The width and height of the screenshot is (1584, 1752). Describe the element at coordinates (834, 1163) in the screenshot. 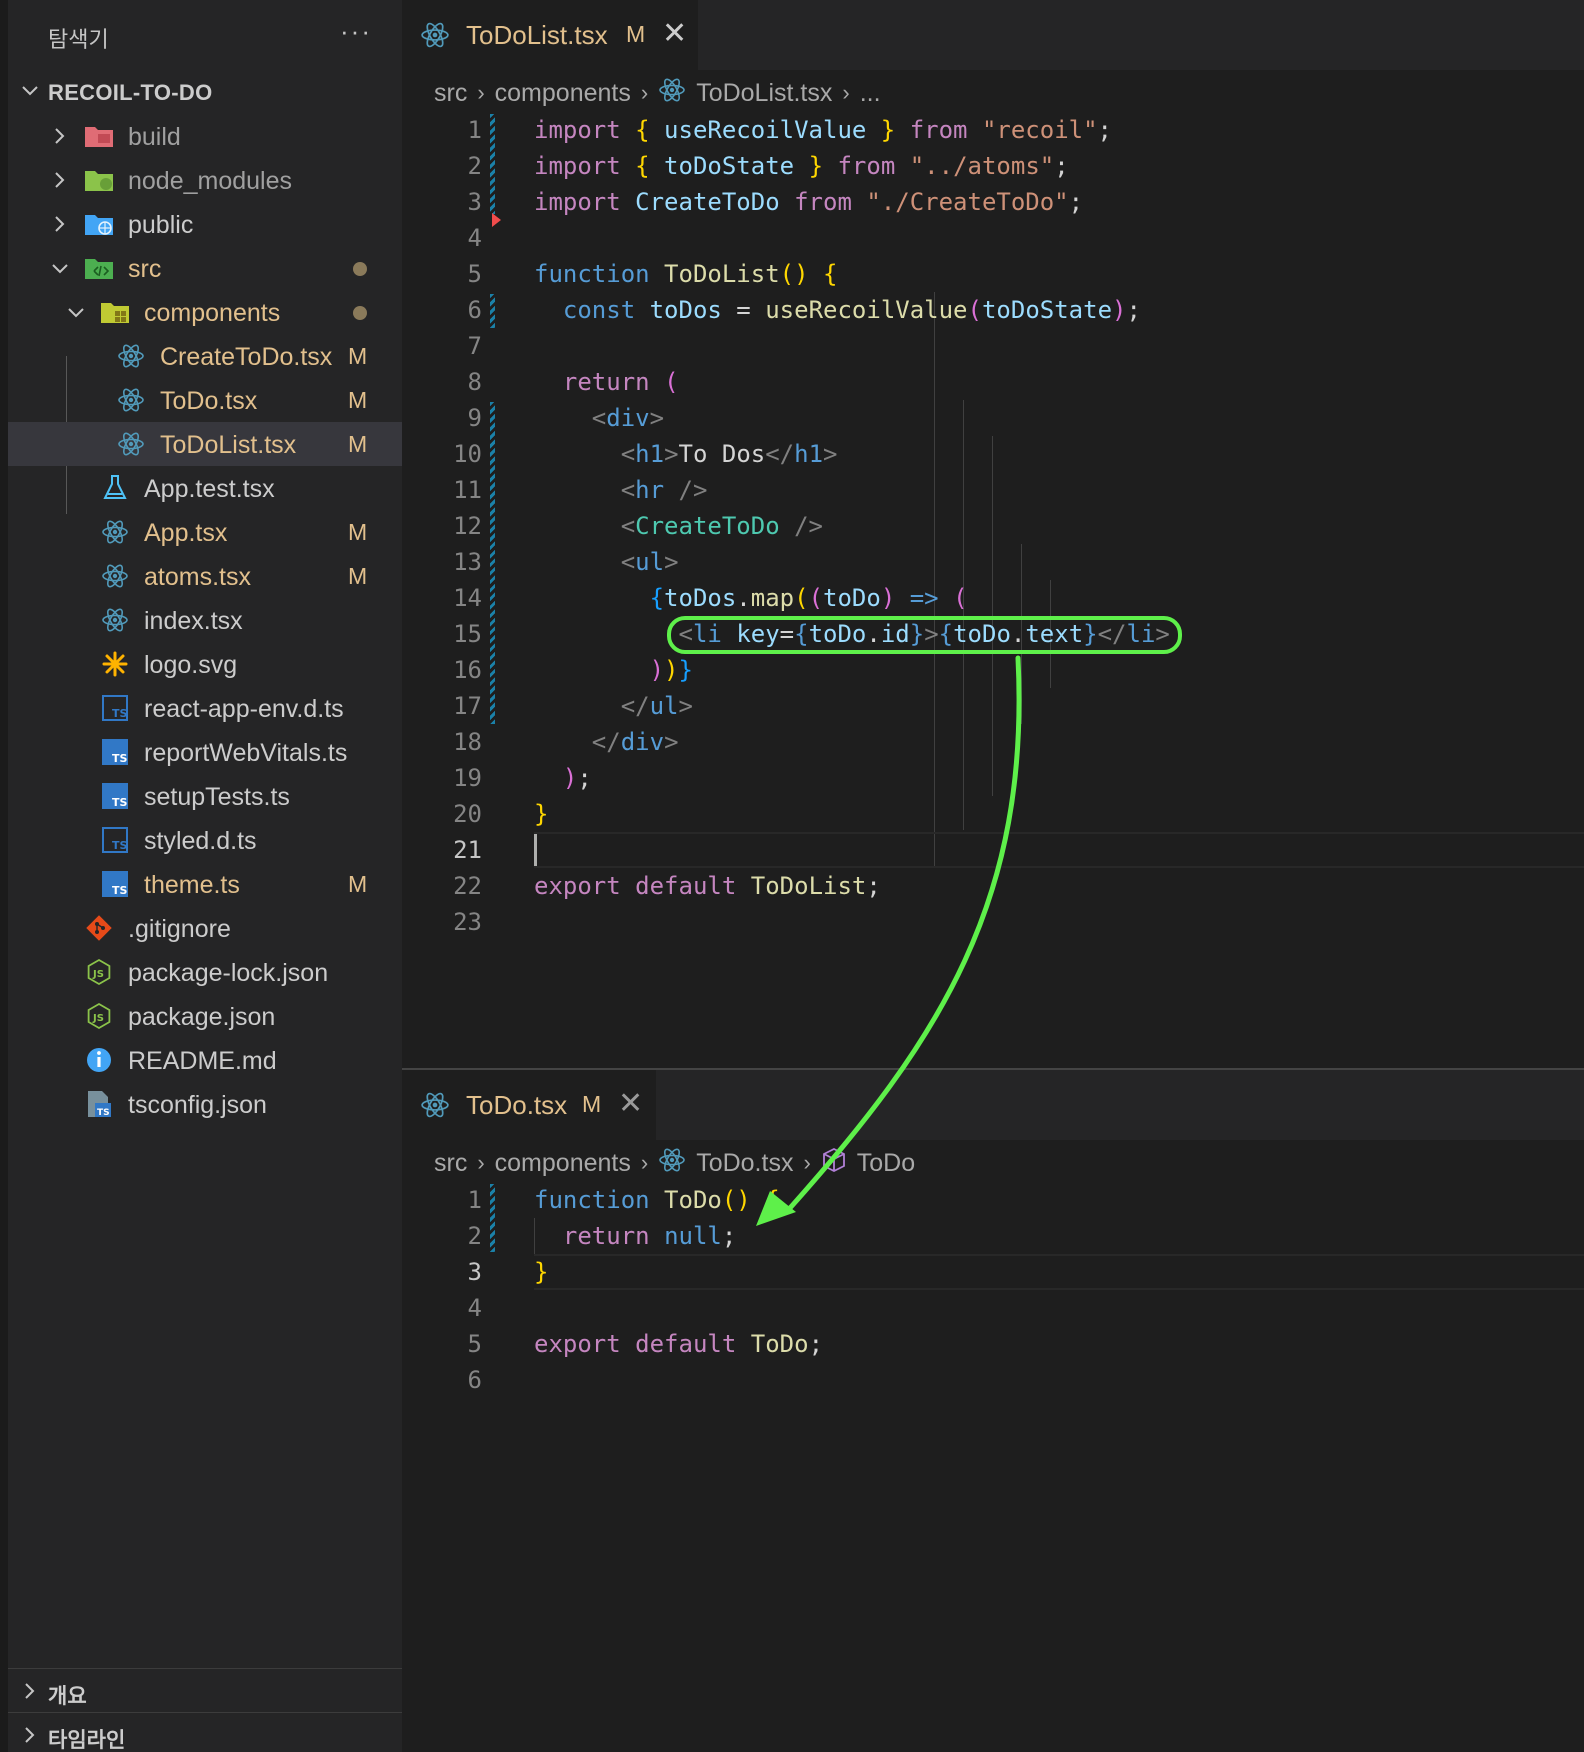

I see `symbol-cube-icon` at that location.